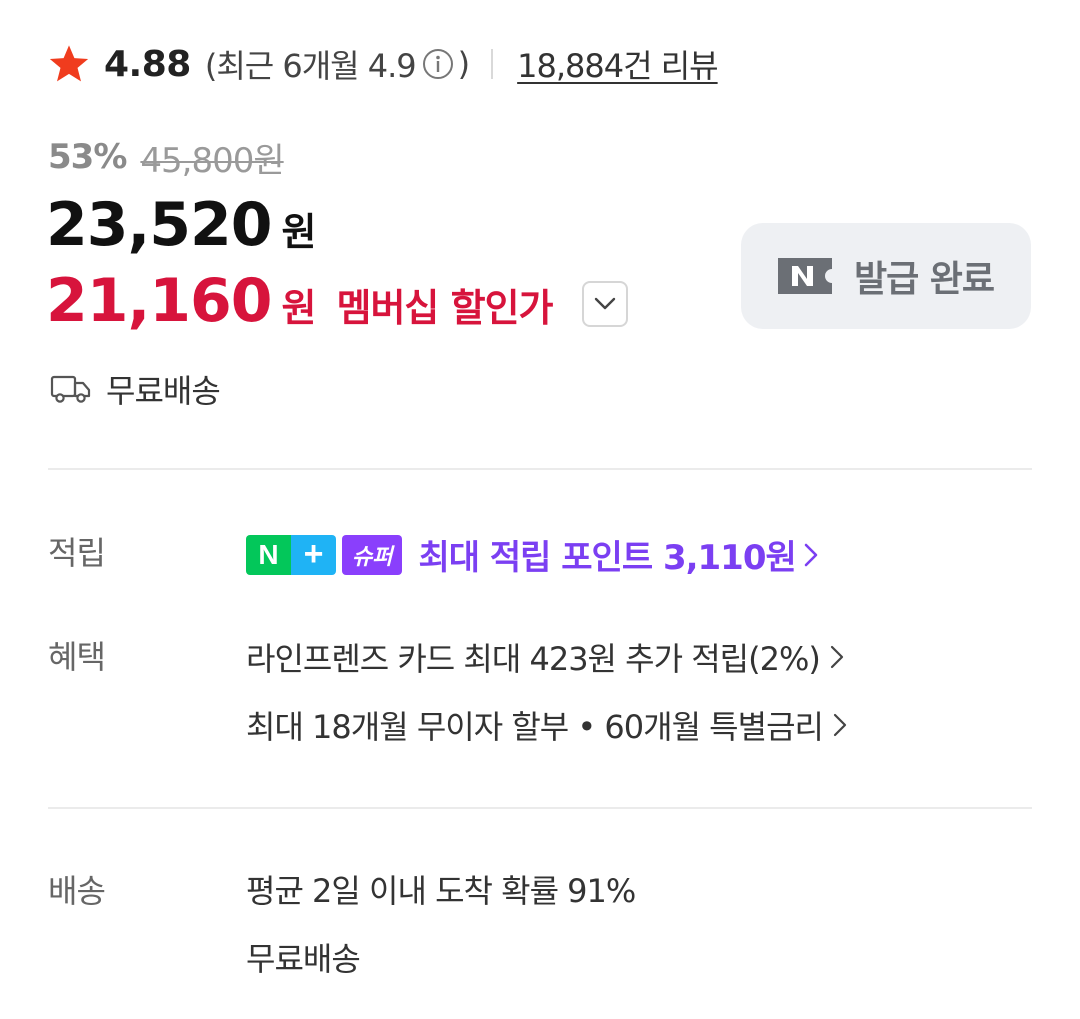 This screenshot has height=1019, width=1080. I want to click on rating-score: 4.88, so click(147, 64).